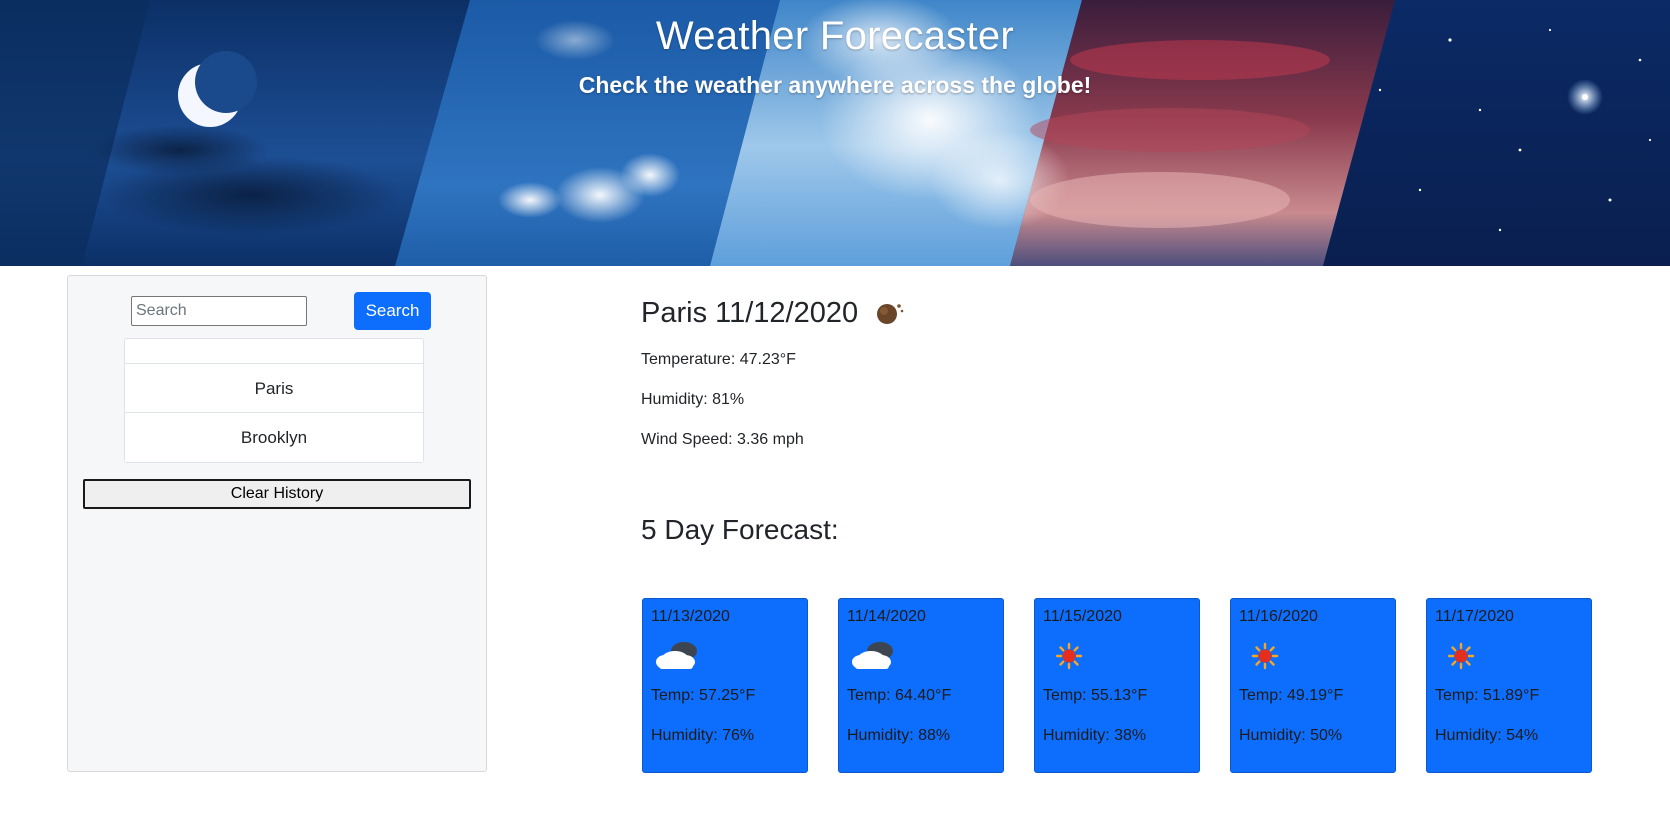  Describe the element at coordinates (703, 695) in the screenshot. I see `forecast-temp: Temp: 57.25°F` at that location.